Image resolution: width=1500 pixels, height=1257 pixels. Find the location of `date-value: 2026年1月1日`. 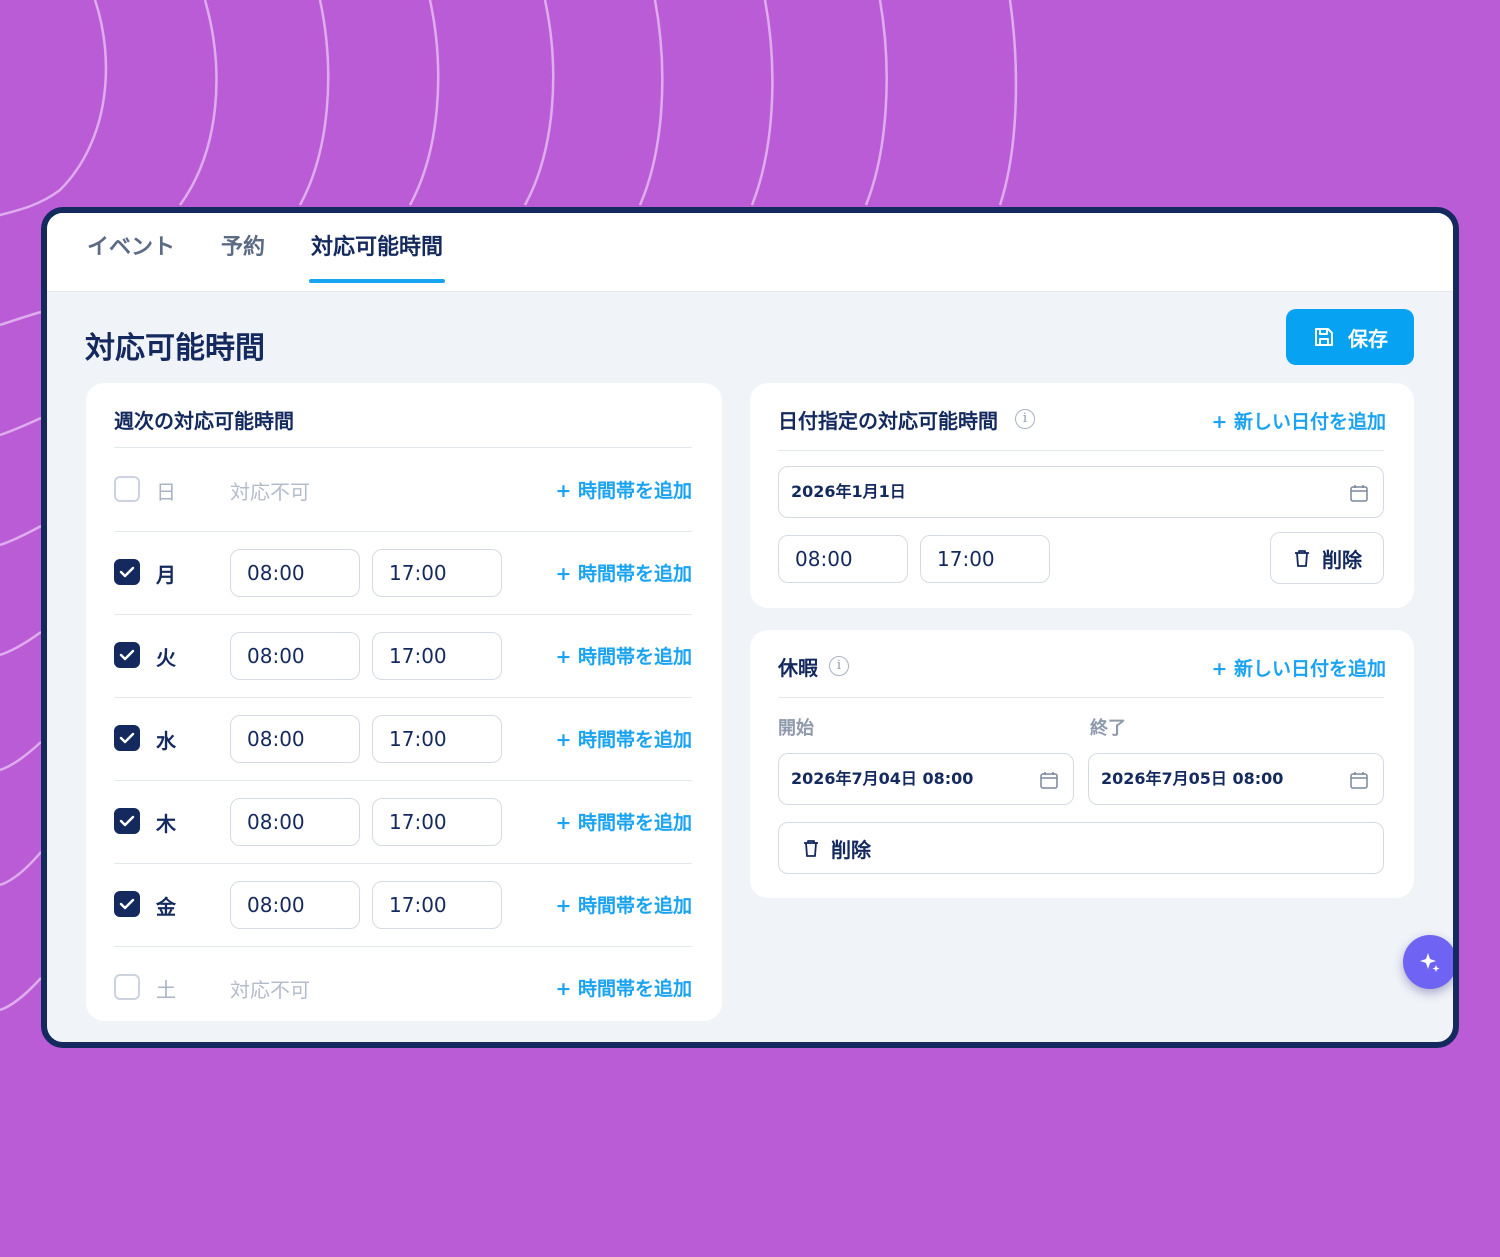

date-value: 2026年1月1日 is located at coordinates (848, 491).